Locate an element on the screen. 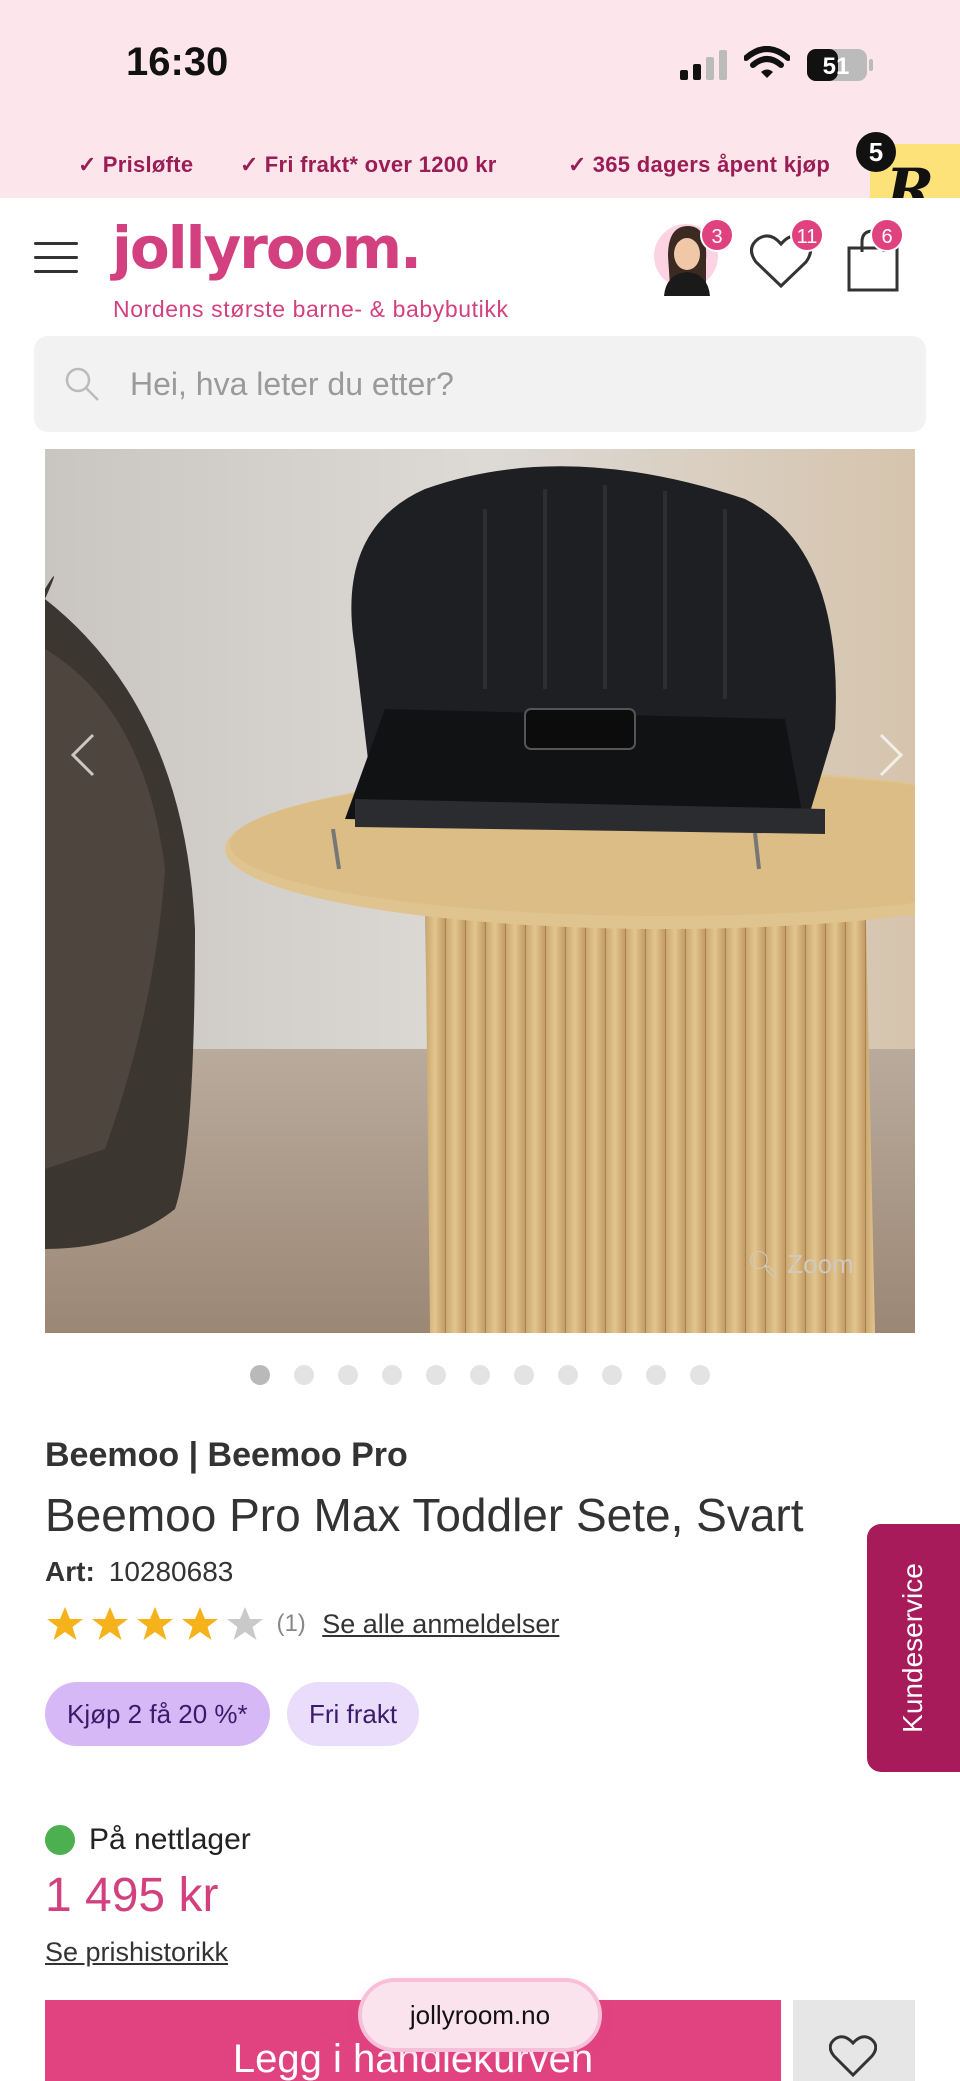  in-stock-indicator is located at coordinates (60, 1840).